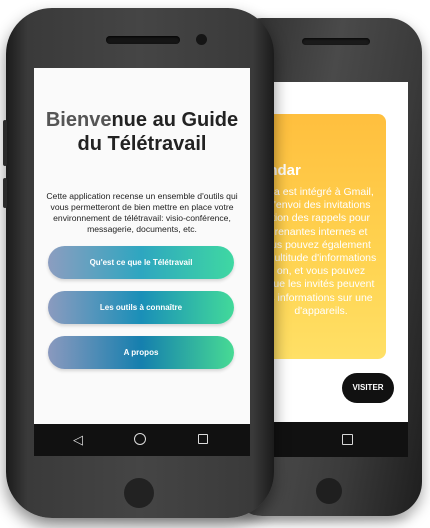  Describe the element at coordinates (334, 439) in the screenshot. I see `back-phone-nav-bar` at that location.